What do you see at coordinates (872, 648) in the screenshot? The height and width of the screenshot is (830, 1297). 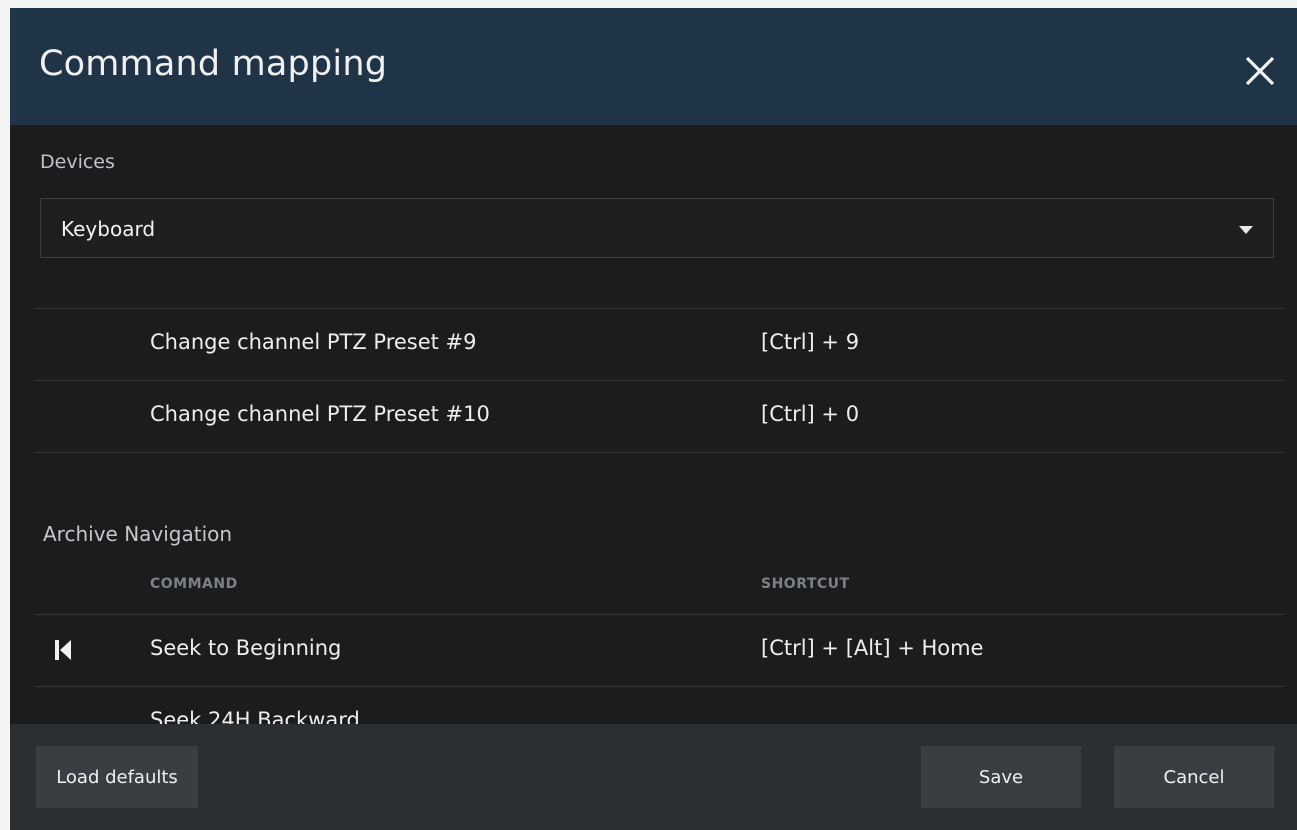 I see `shortcut-label: [Ctrl] + [Alt] + Home` at bounding box center [872, 648].